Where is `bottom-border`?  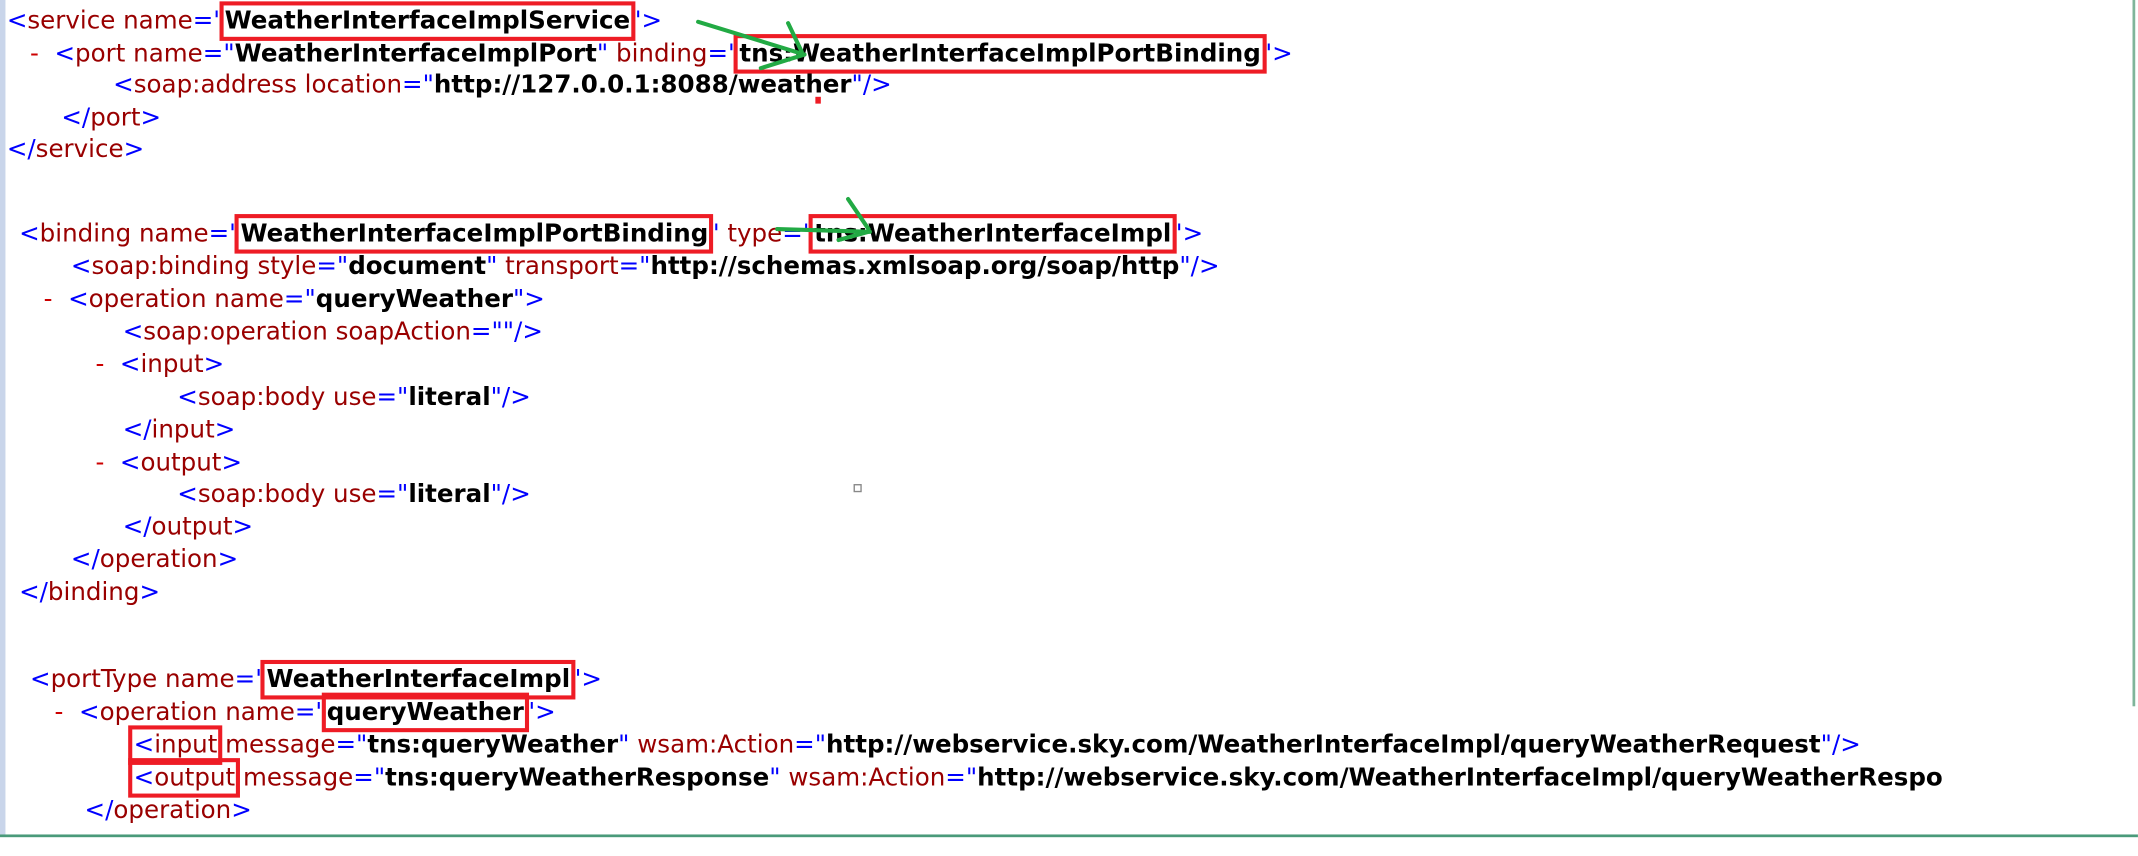 bottom-border is located at coordinates (1069, 836).